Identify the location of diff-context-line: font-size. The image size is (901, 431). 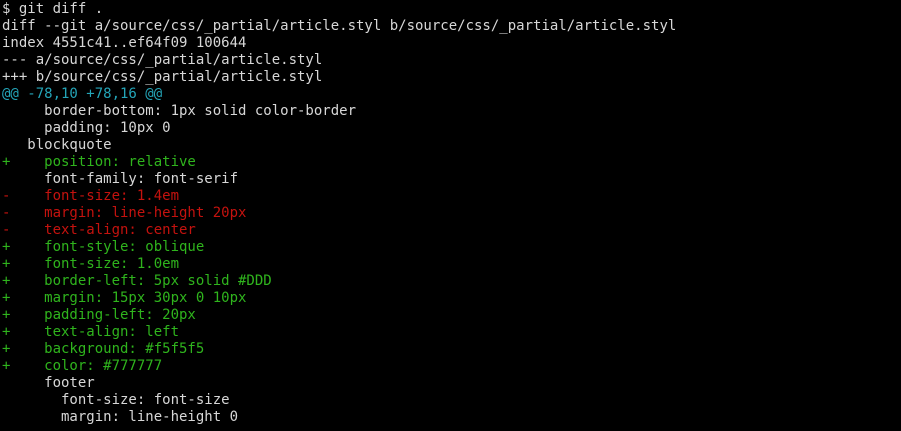
(116, 400).